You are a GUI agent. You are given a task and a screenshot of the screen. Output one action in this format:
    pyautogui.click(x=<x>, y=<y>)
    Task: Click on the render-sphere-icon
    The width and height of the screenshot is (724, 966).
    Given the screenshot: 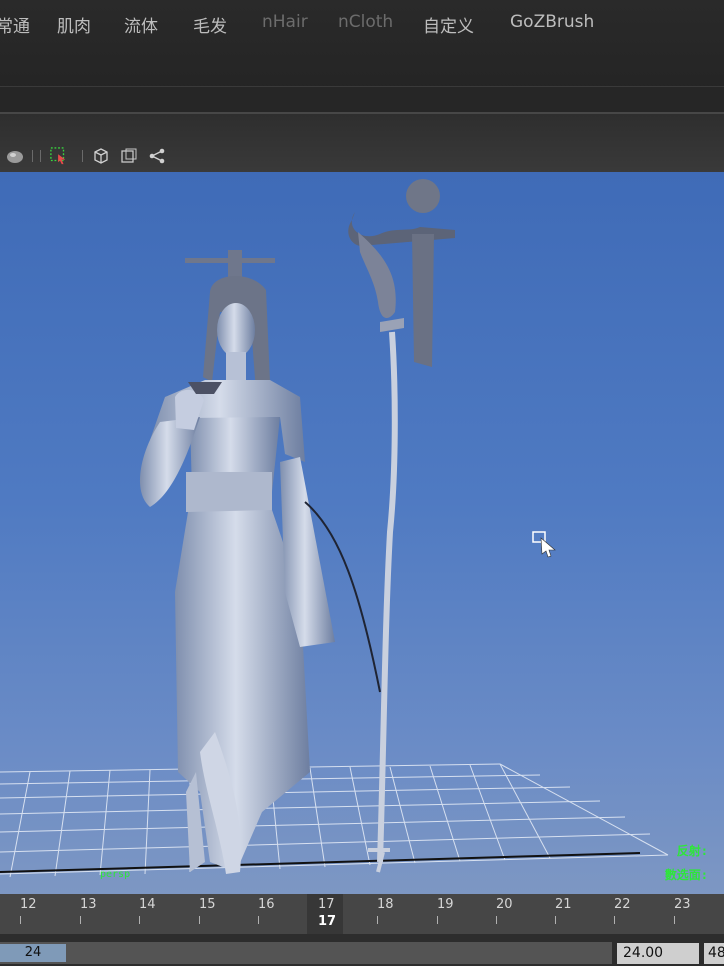 What is the action you would take?
    pyautogui.click(x=15, y=156)
    